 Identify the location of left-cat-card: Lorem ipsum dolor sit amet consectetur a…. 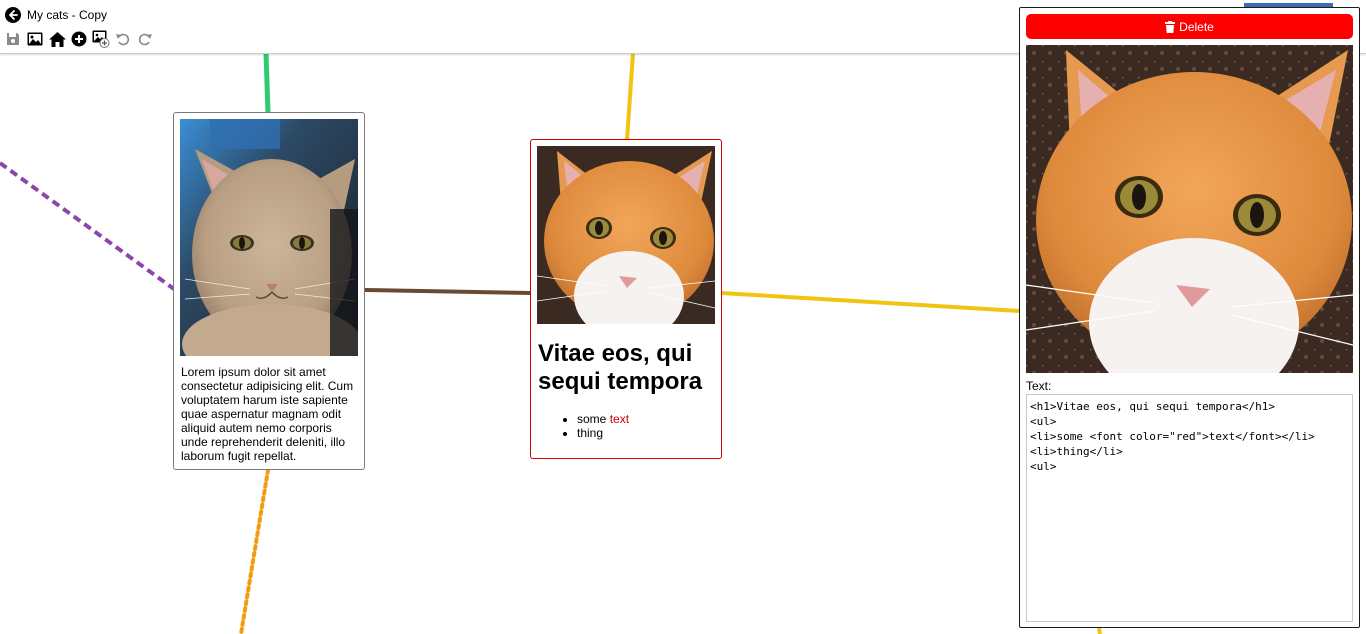
(269, 291).